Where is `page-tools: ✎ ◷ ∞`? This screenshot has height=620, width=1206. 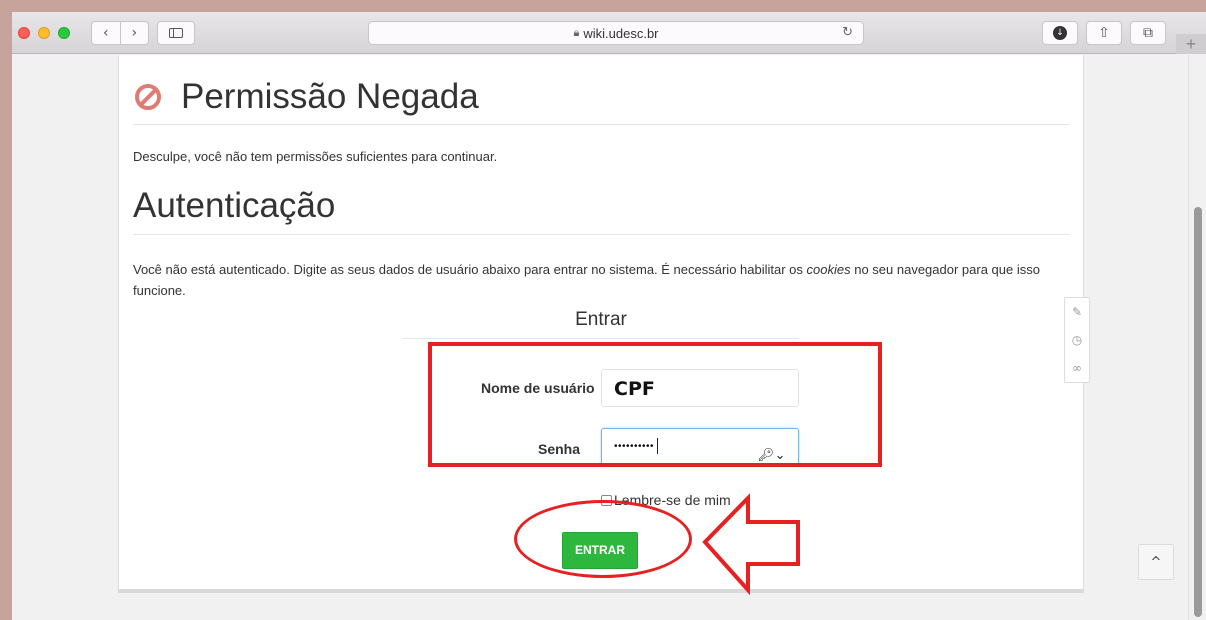 page-tools: ✎ ◷ ∞ is located at coordinates (1077, 340).